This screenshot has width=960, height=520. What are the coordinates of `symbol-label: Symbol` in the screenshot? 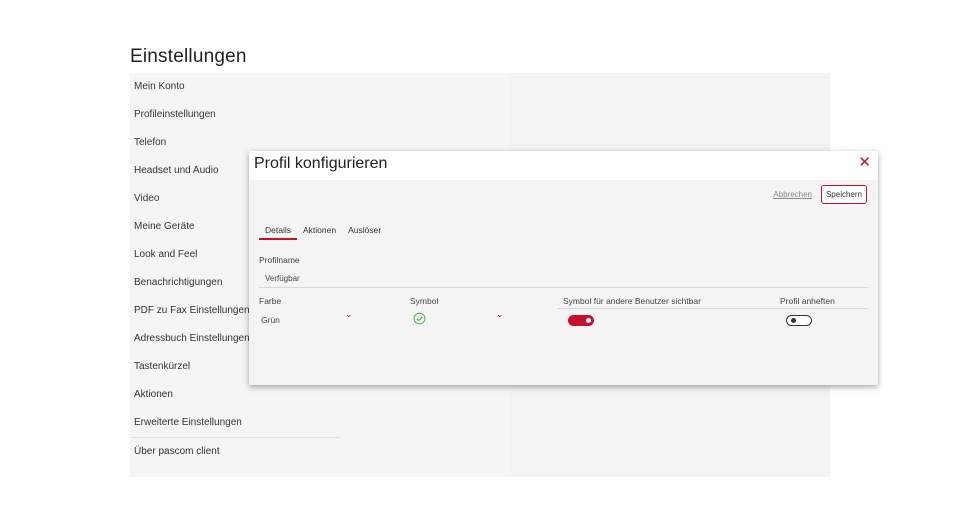 It's located at (424, 301).